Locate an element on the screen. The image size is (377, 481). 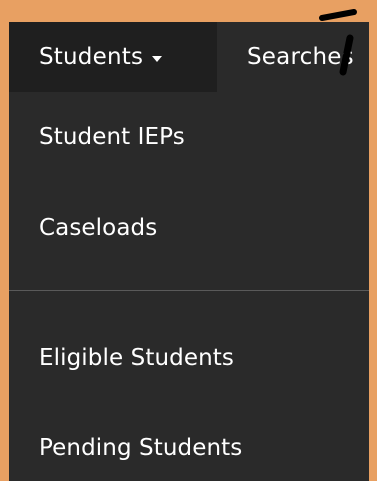
menu-item-eligible-students: Eligible Students is located at coordinates (136, 358).